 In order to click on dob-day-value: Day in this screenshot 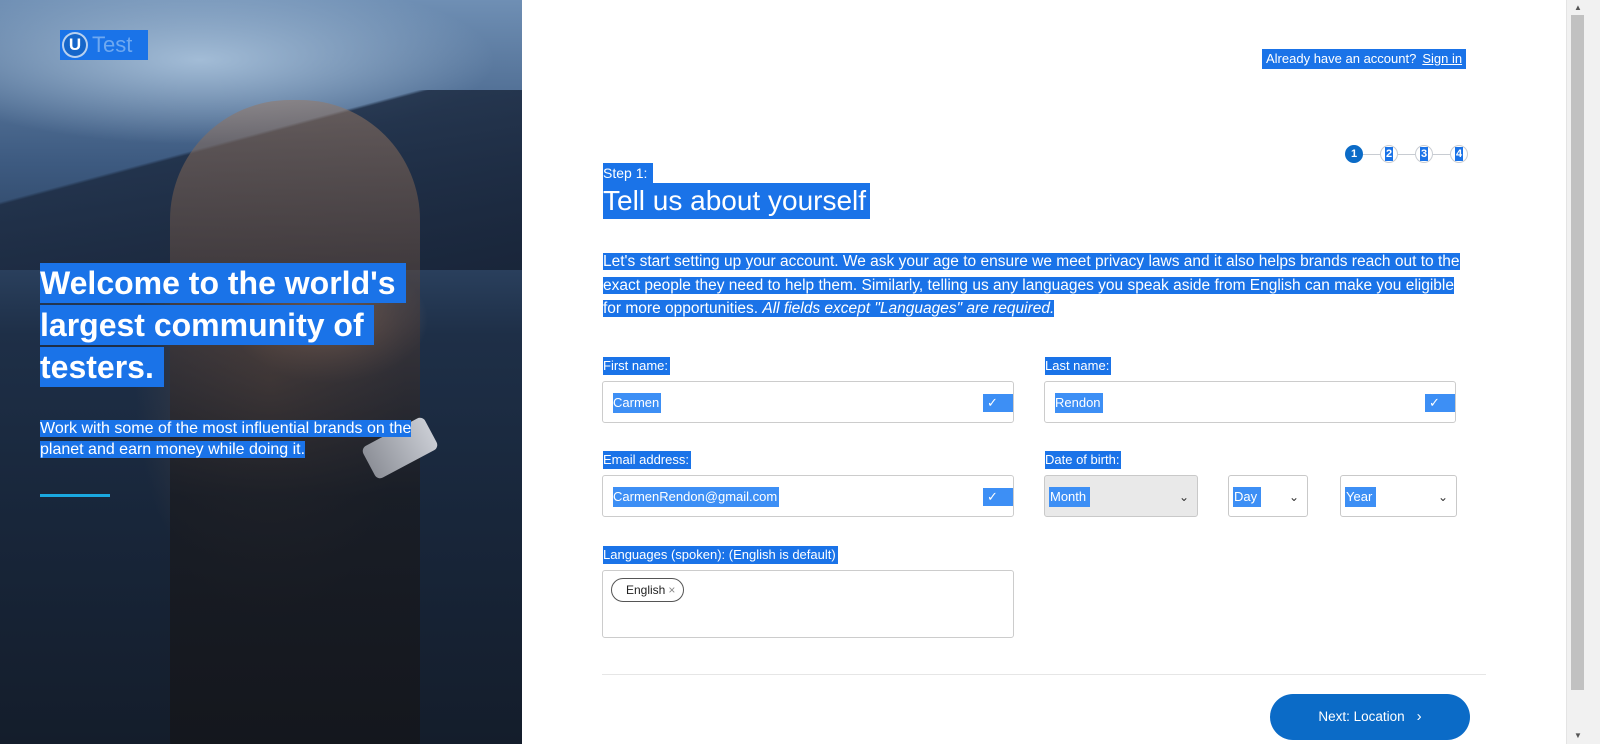, I will do `click(1247, 497)`.